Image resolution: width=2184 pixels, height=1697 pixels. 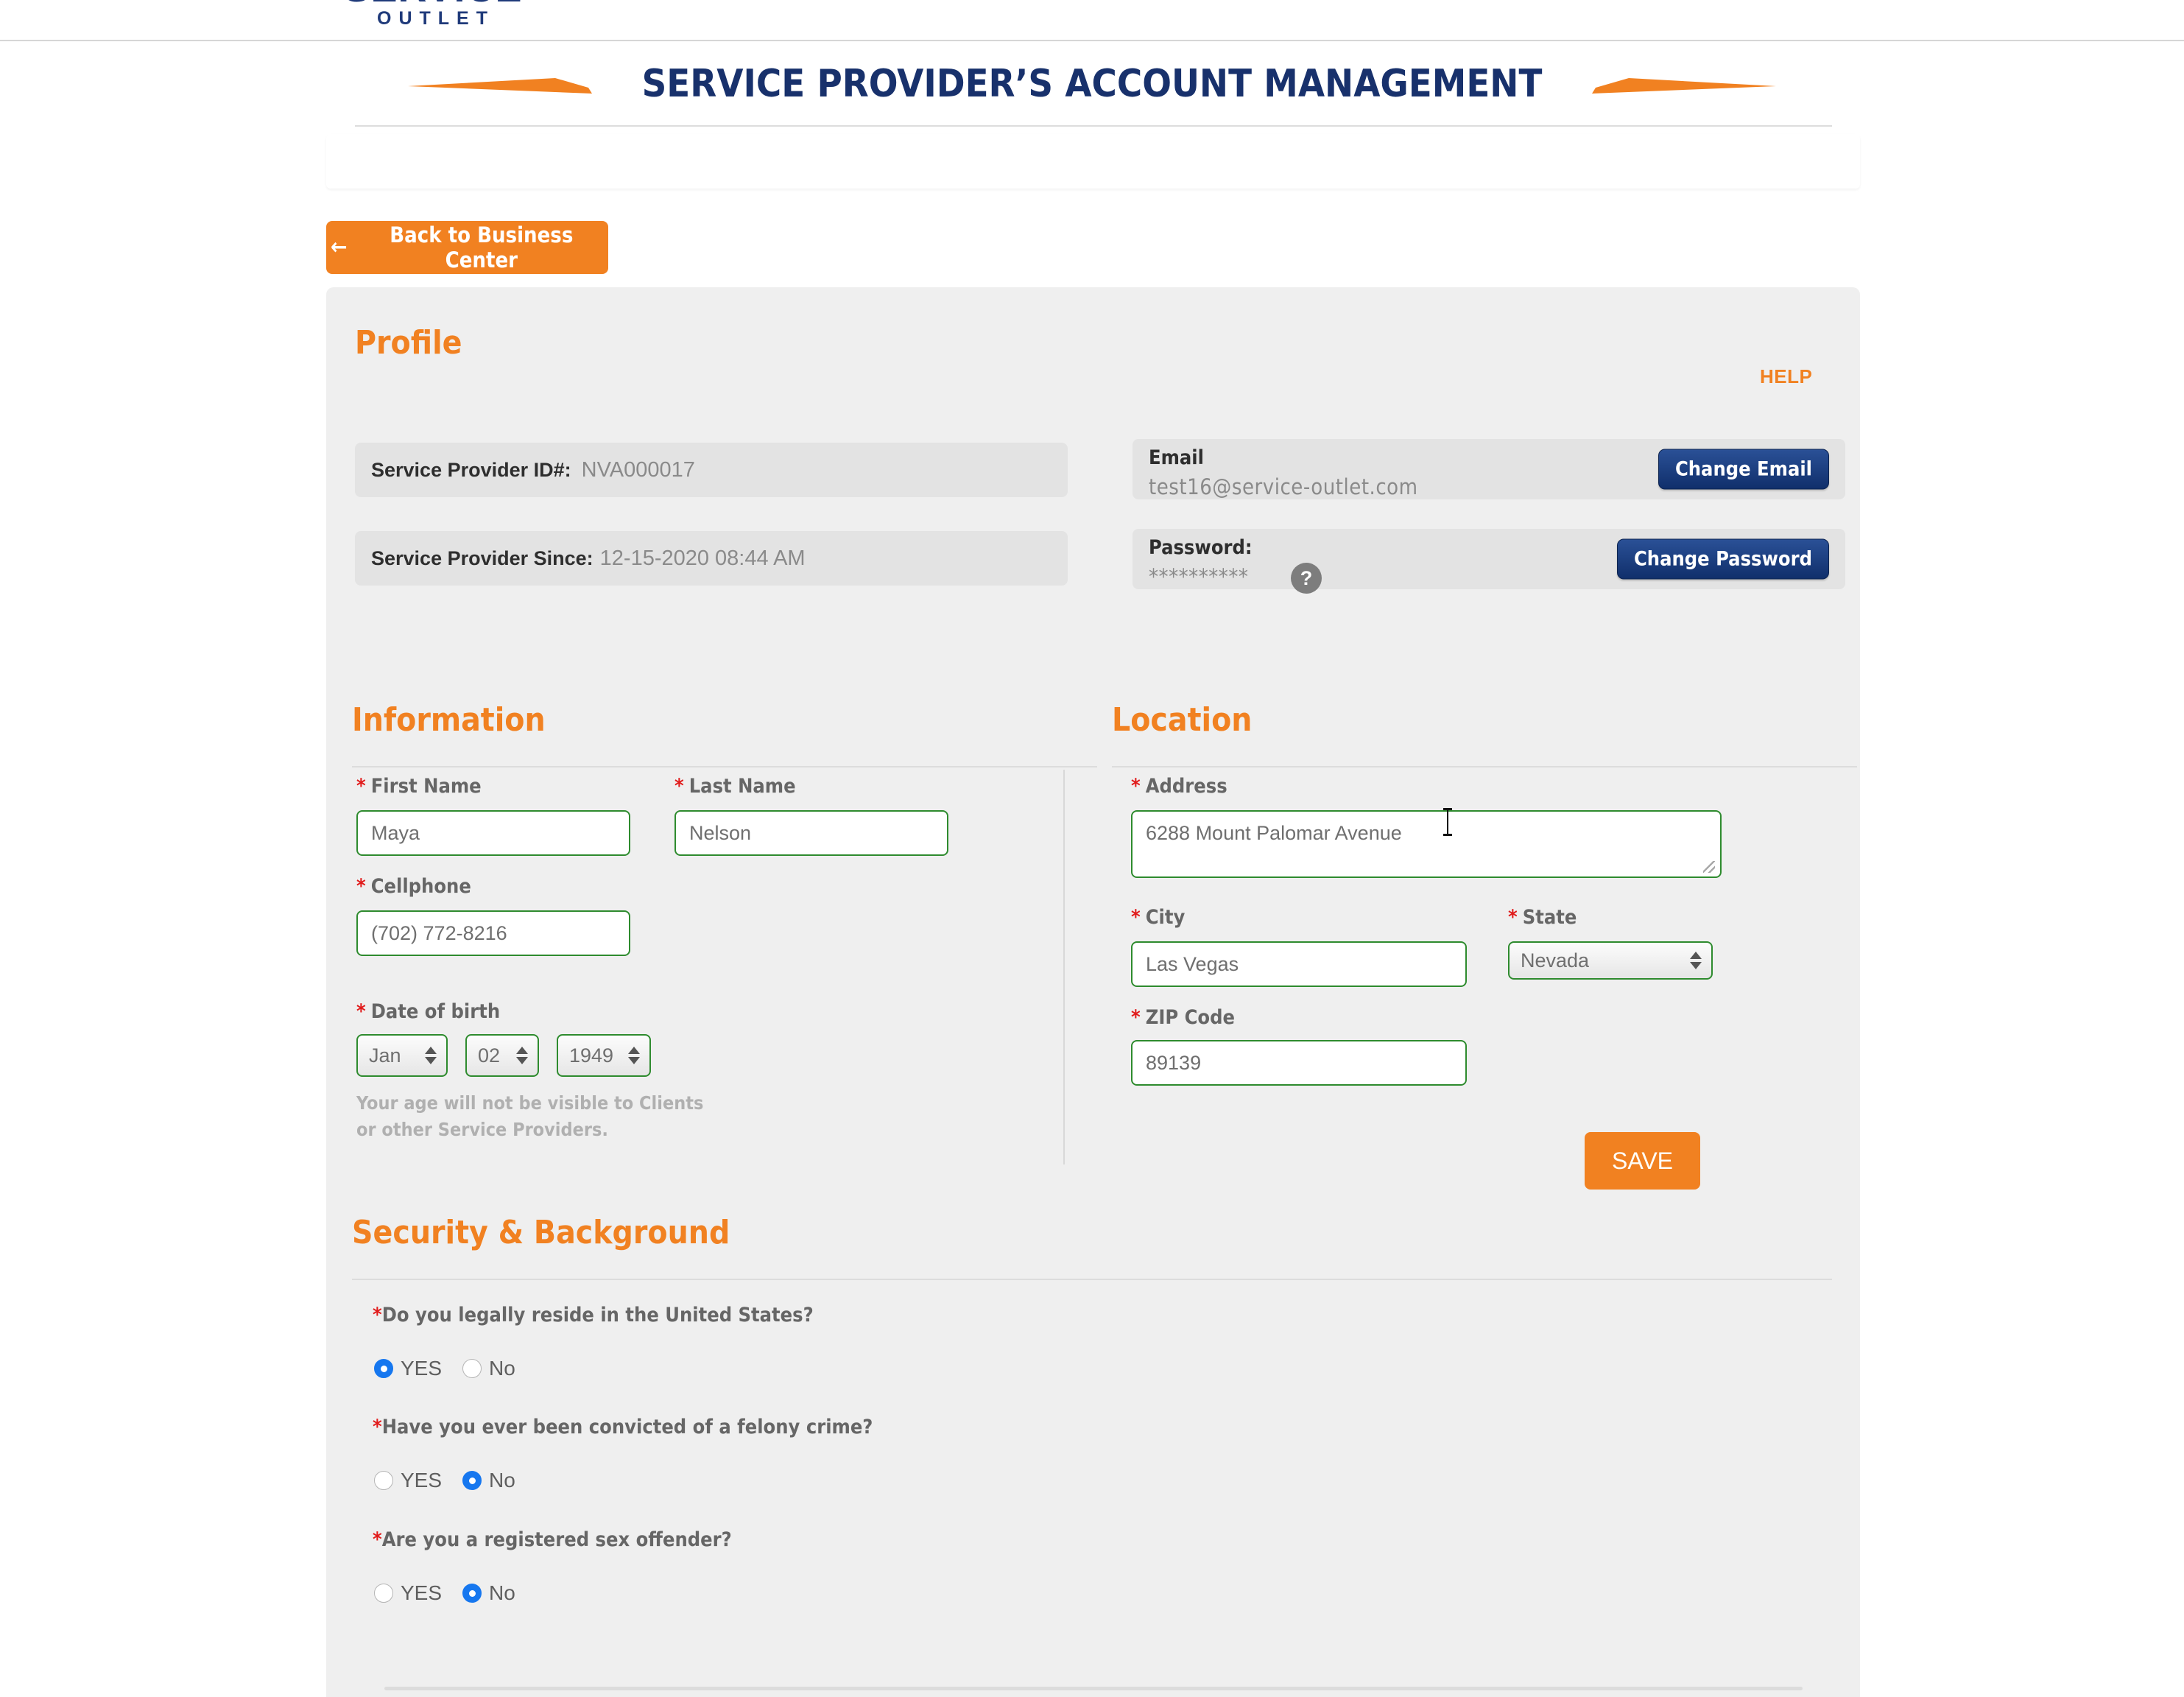 I want to click on first-name-label: * First Name, so click(x=419, y=786).